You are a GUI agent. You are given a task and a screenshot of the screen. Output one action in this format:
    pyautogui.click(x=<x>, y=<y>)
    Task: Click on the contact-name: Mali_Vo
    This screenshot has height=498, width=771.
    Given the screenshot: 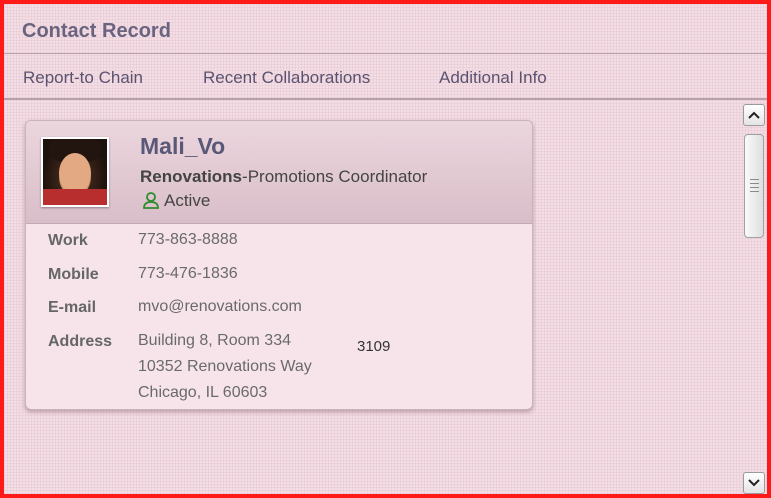 What is the action you would take?
    pyautogui.click(x=182, y=146)
    